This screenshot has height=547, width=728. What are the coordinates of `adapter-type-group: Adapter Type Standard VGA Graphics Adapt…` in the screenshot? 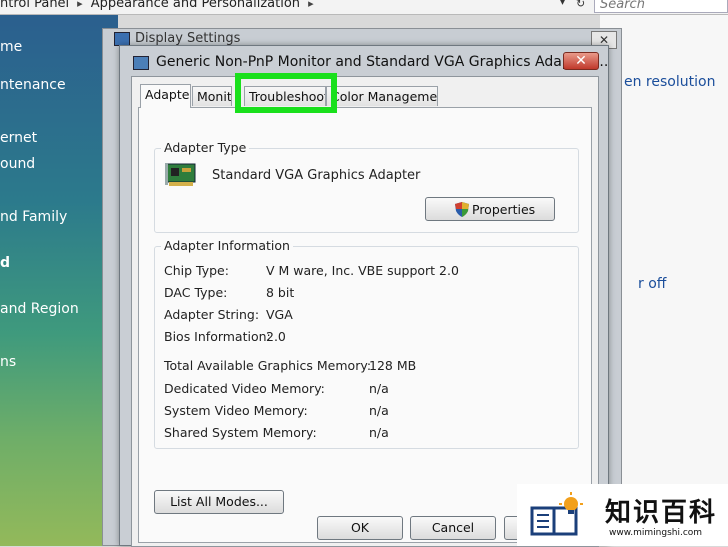 It's located at (366, 186).